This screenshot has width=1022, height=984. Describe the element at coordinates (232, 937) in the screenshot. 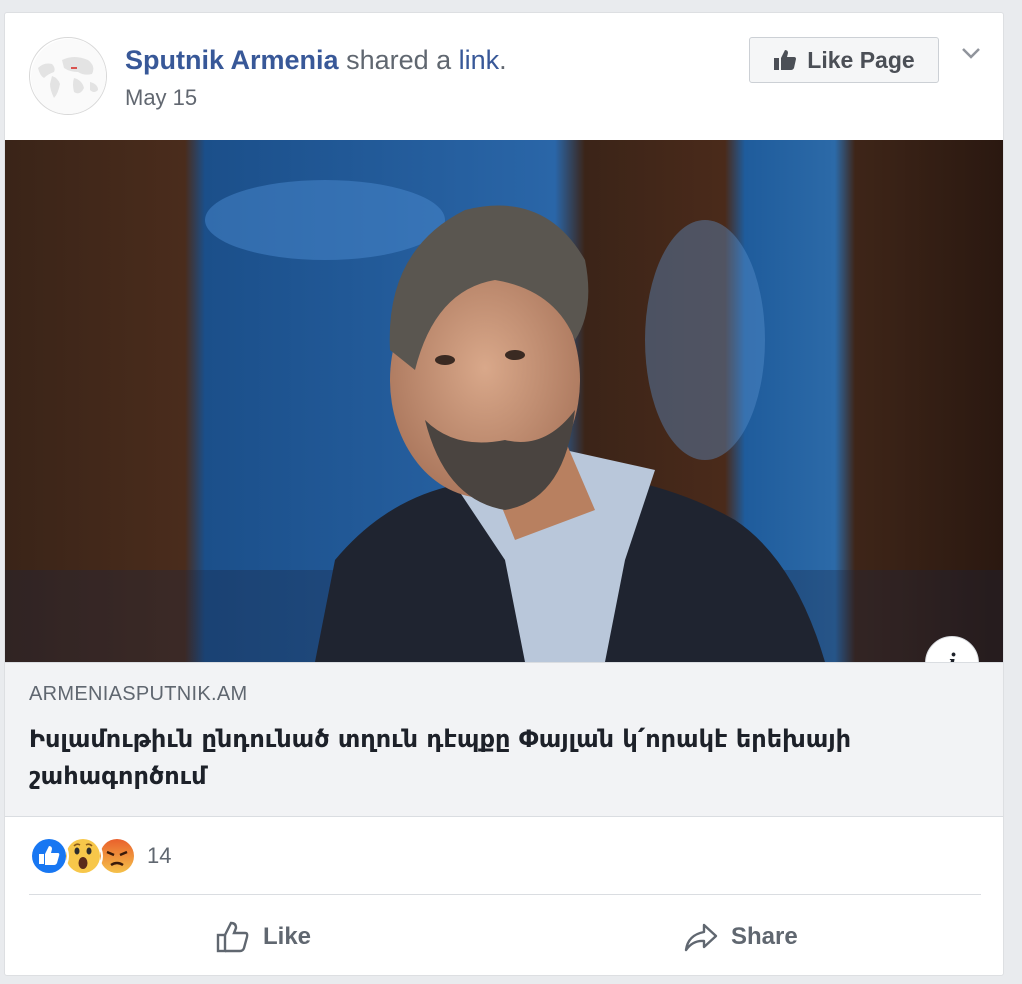

I see `thumbs-up-outline-icon` at that location.